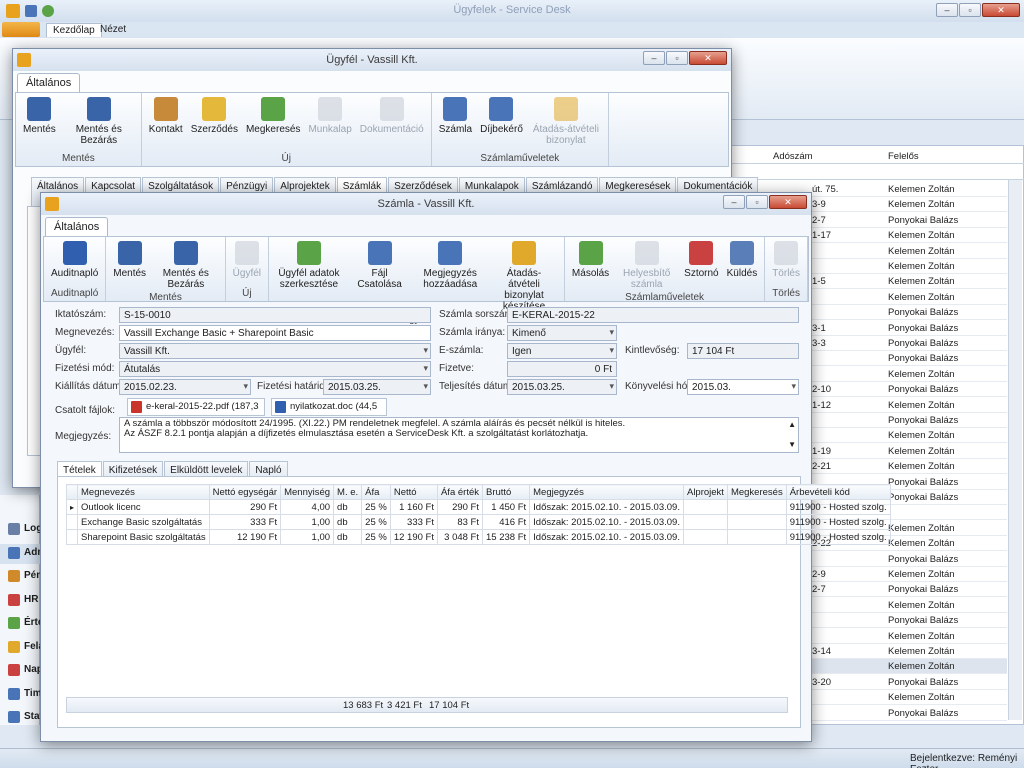 This screenshot has width=1024, height=768. What do you see at coordinates (590, 265) in the screenshot?
I see `ribbon-button: Másolás` at bounding box center [590, 265].